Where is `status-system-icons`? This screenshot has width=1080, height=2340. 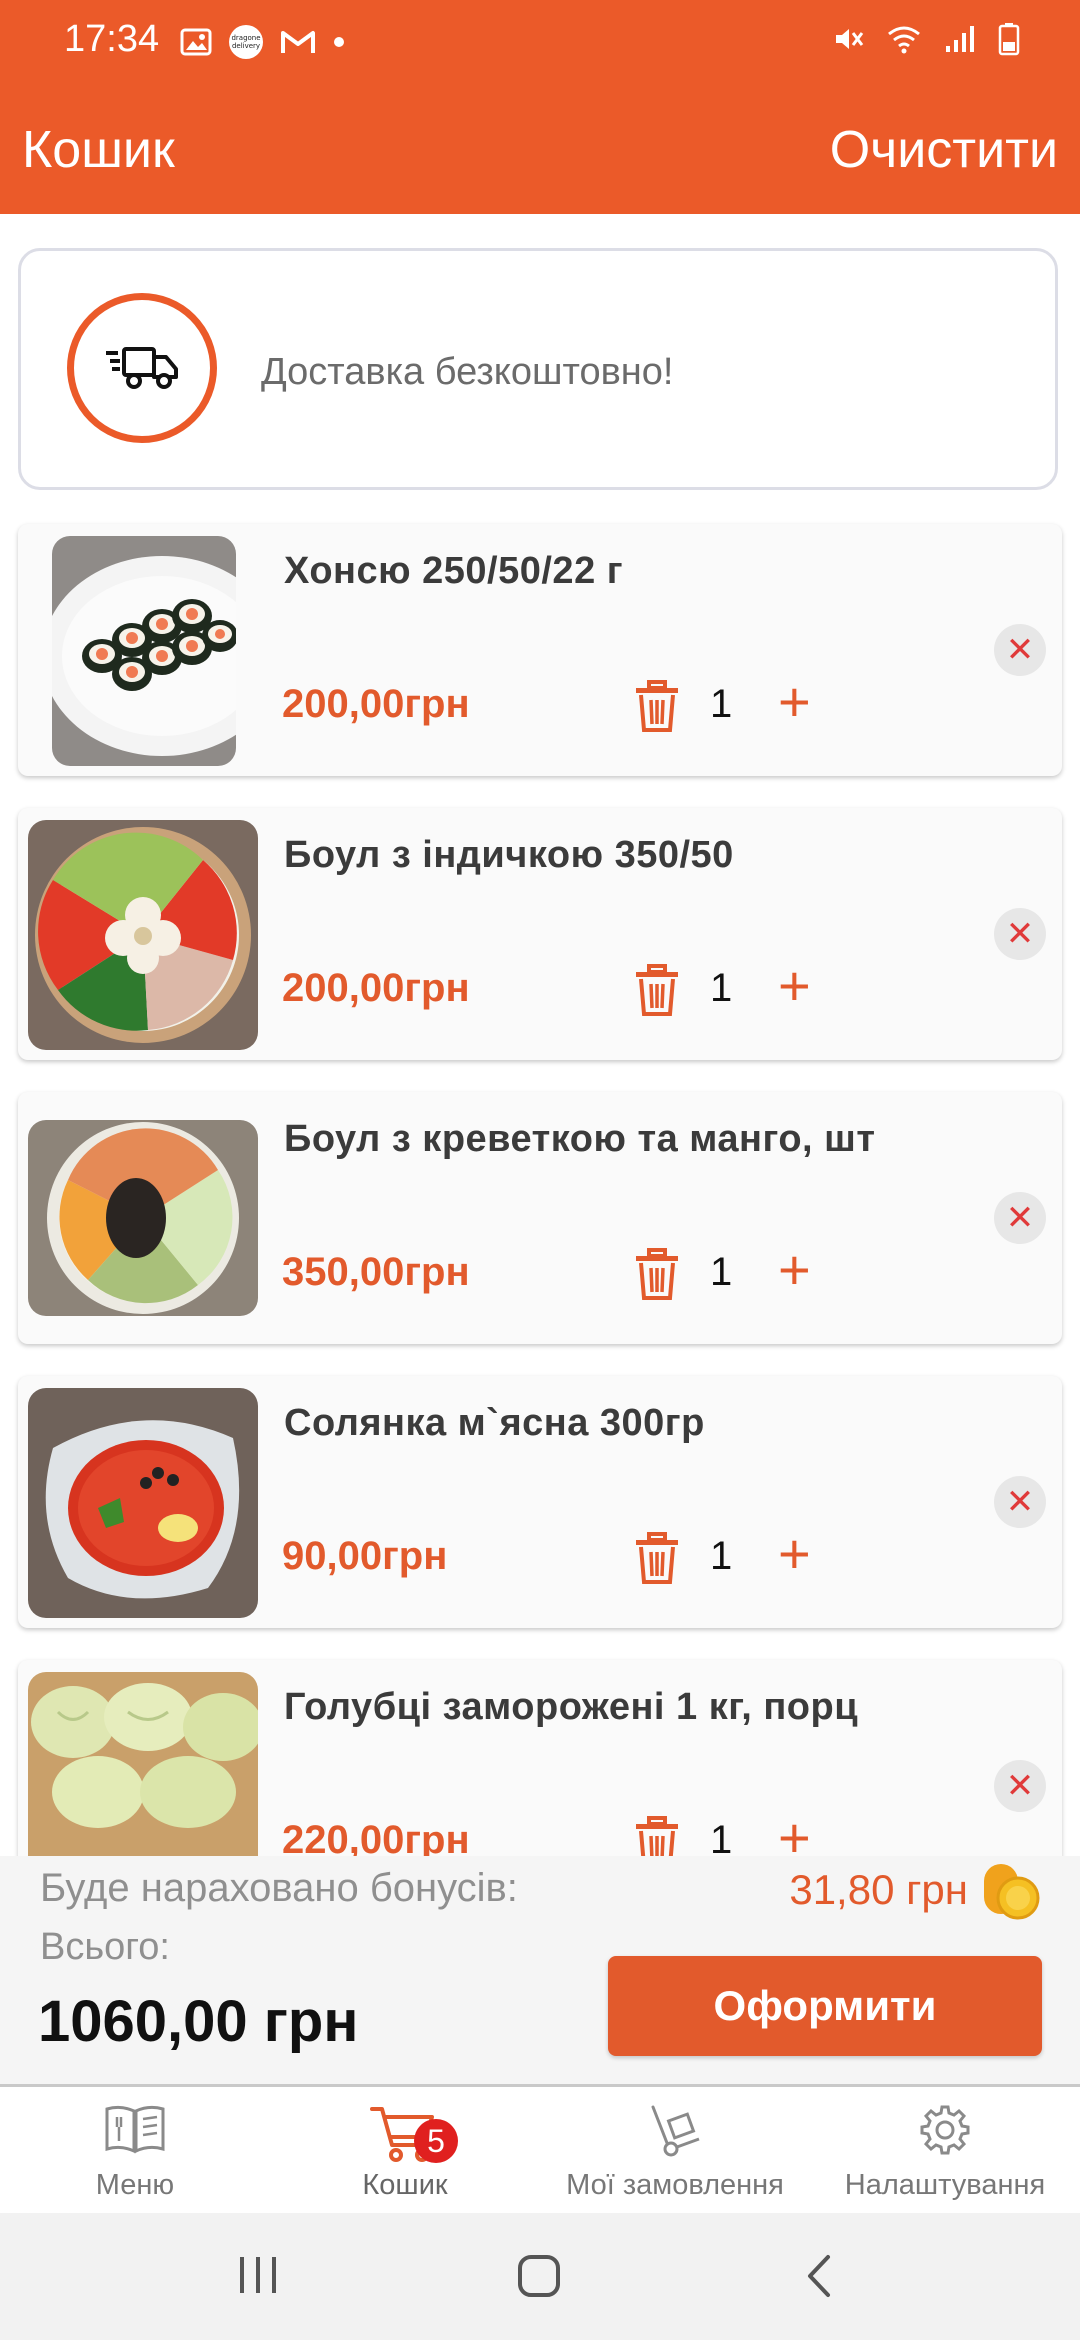 status-system-icons is located at coordinates (926, 39).